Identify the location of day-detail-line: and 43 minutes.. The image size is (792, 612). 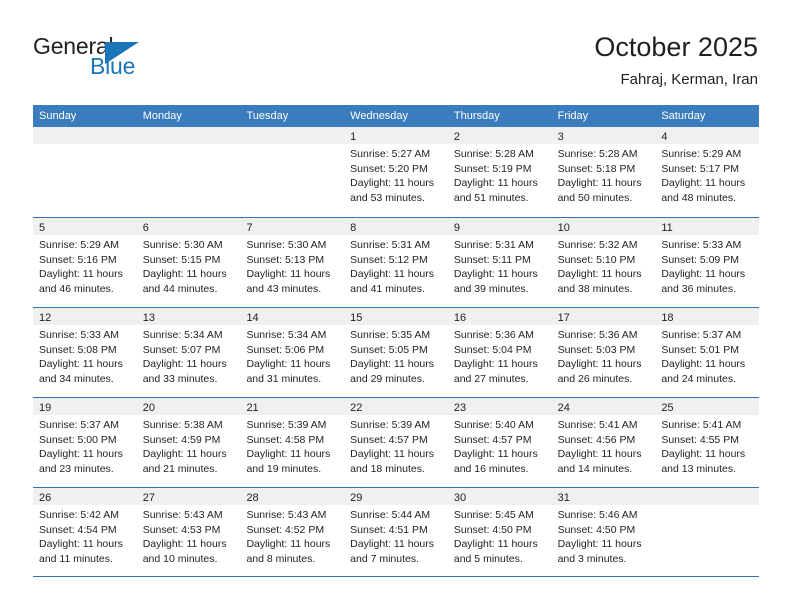
(284, 288).